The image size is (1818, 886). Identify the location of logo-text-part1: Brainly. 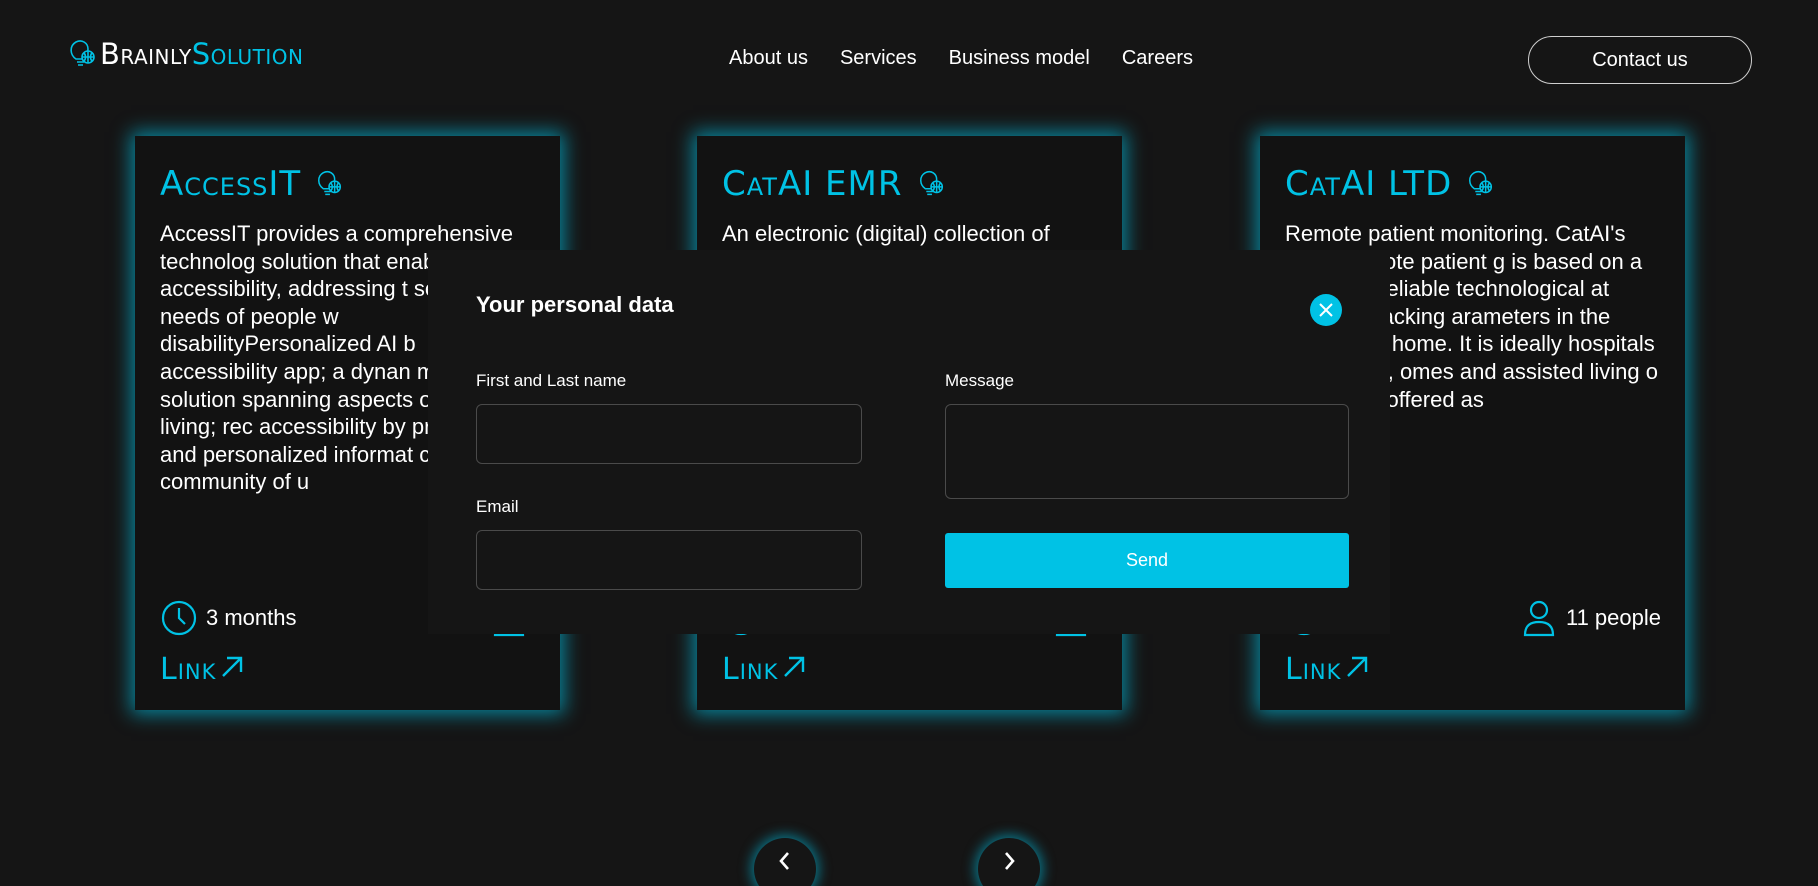
(146, 54).